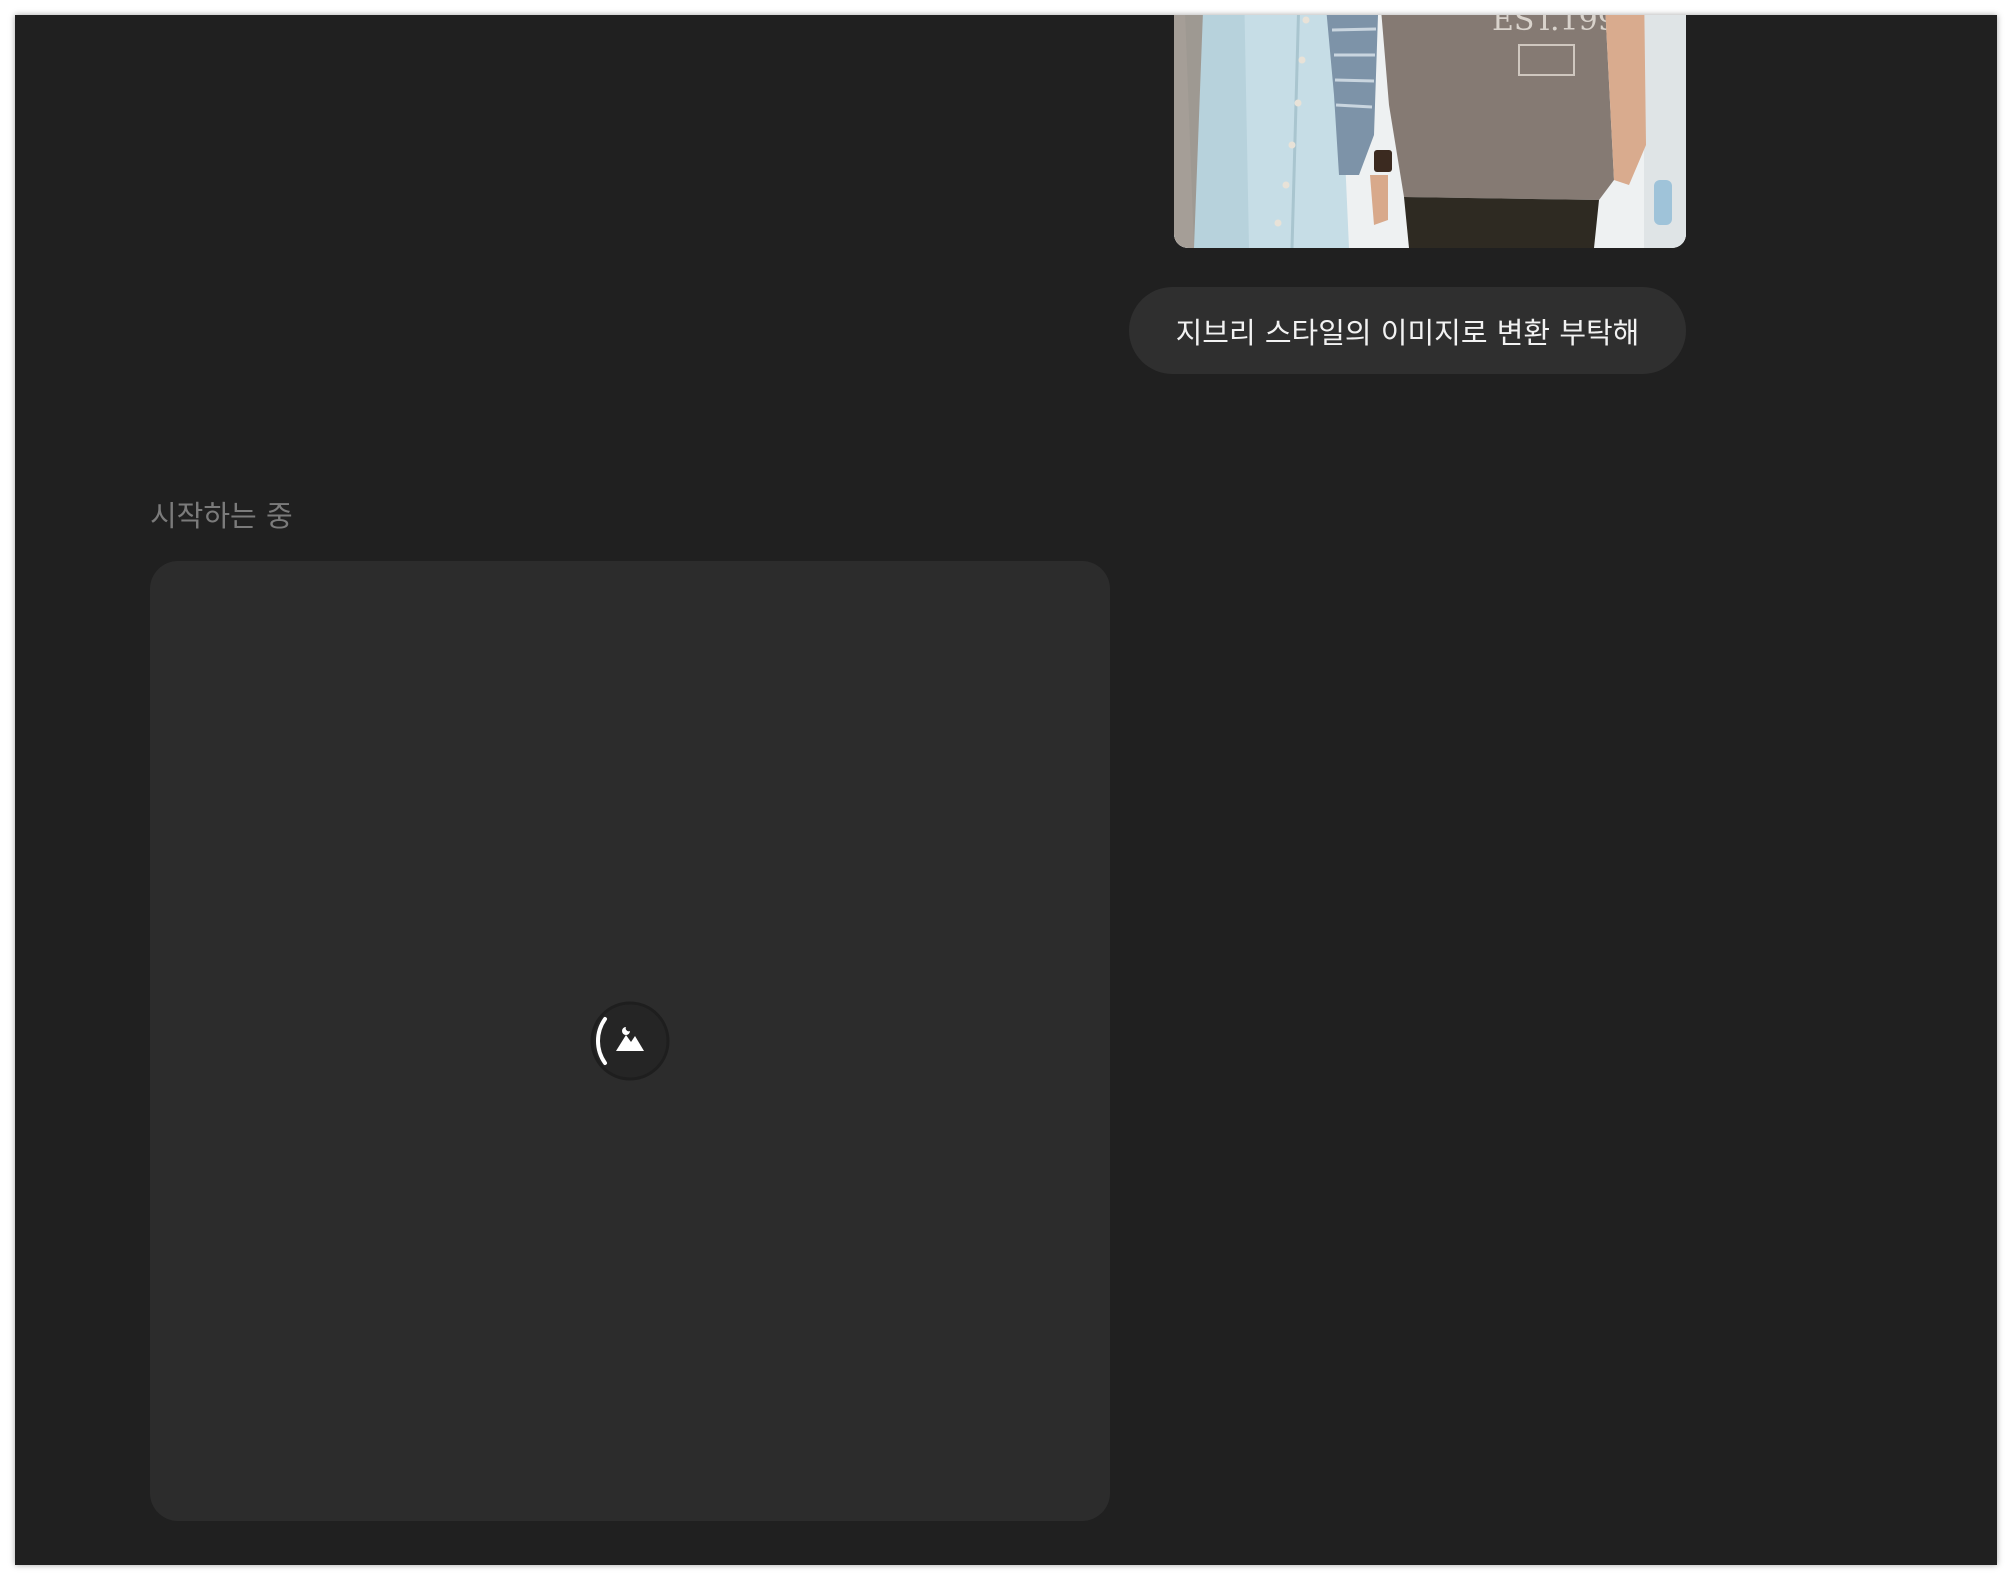 The width and height of the screenshot is (2012, 1580). Describe the element at coordinates (221, 516) in the screenshot. I see `generation-status-text: 시작하는 중` at that location.